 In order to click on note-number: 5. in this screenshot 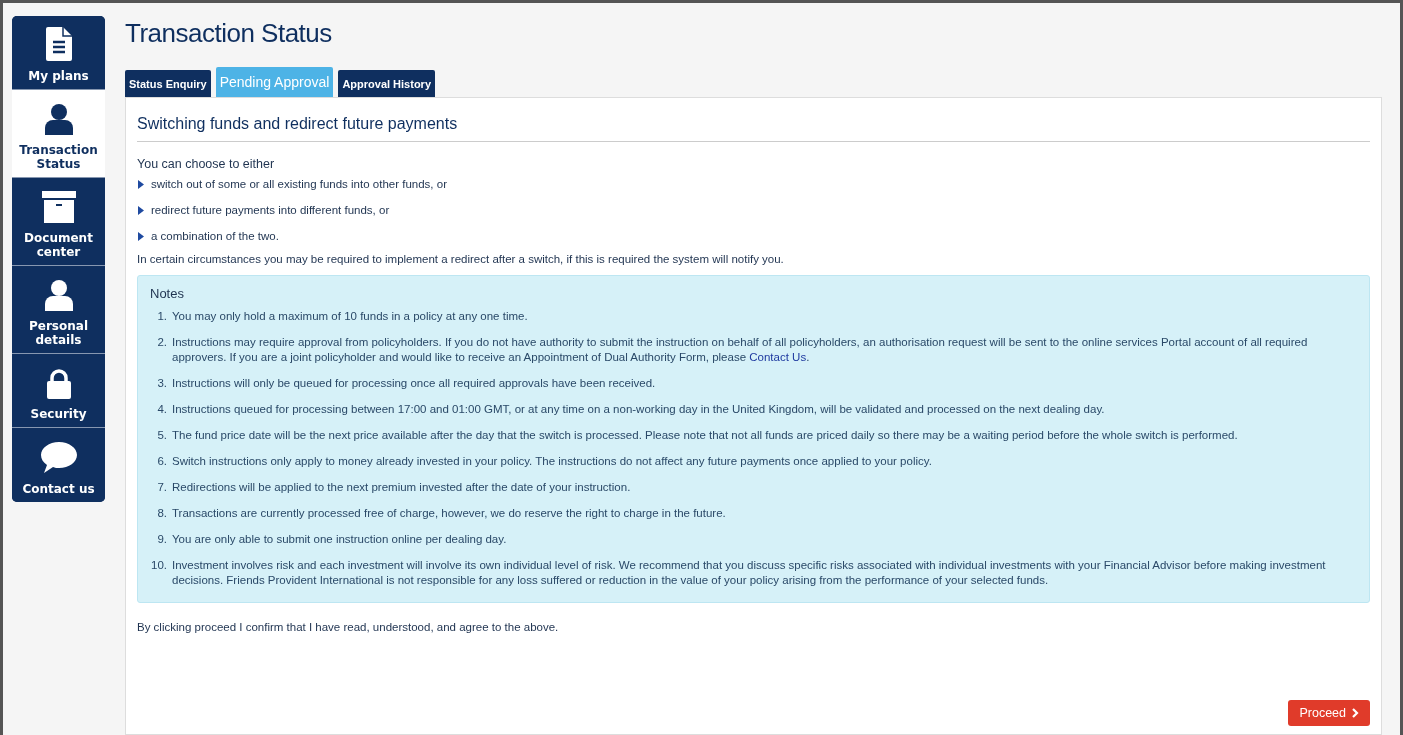, I will do `click(161, 435)`.